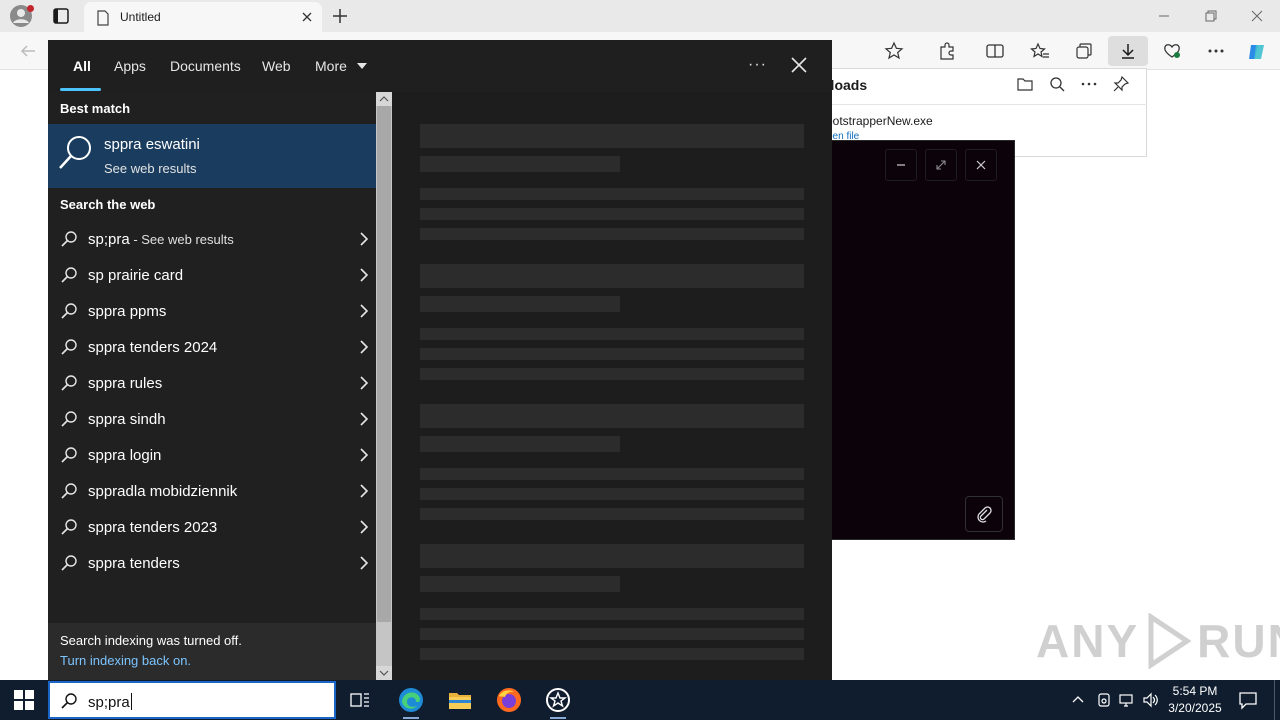  What do you see at coordinates (152, 144) in the screenshot?
I see `best-match-title: sppra eswatini` at bounding box center [152, 144].